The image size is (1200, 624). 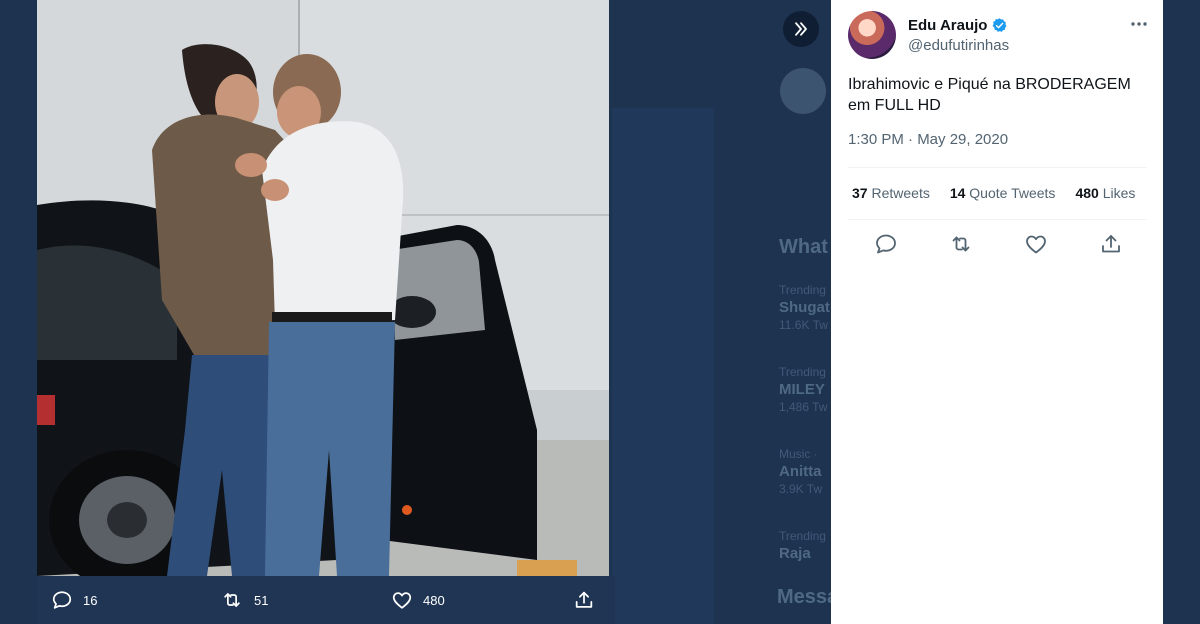 What do you see at coordinates (261, 600) in the screenshot?
I see `media-retweet-count: 51` at bounding box center [261, 600].